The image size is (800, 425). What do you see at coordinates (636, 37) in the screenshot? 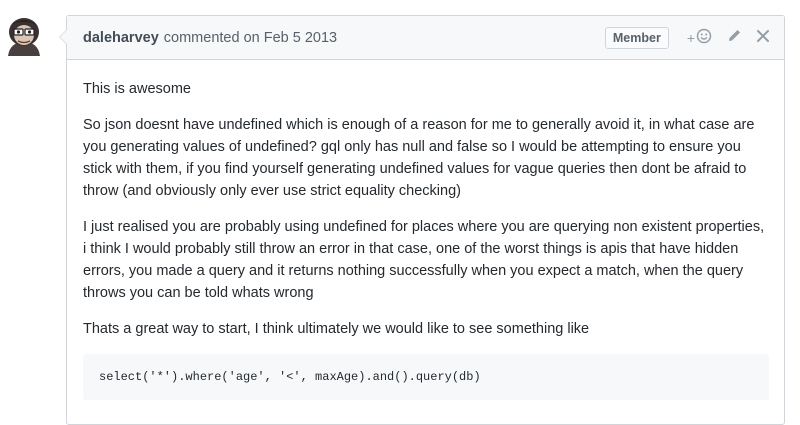
I see `member-badge: Member` at bounding box center [636, 37].